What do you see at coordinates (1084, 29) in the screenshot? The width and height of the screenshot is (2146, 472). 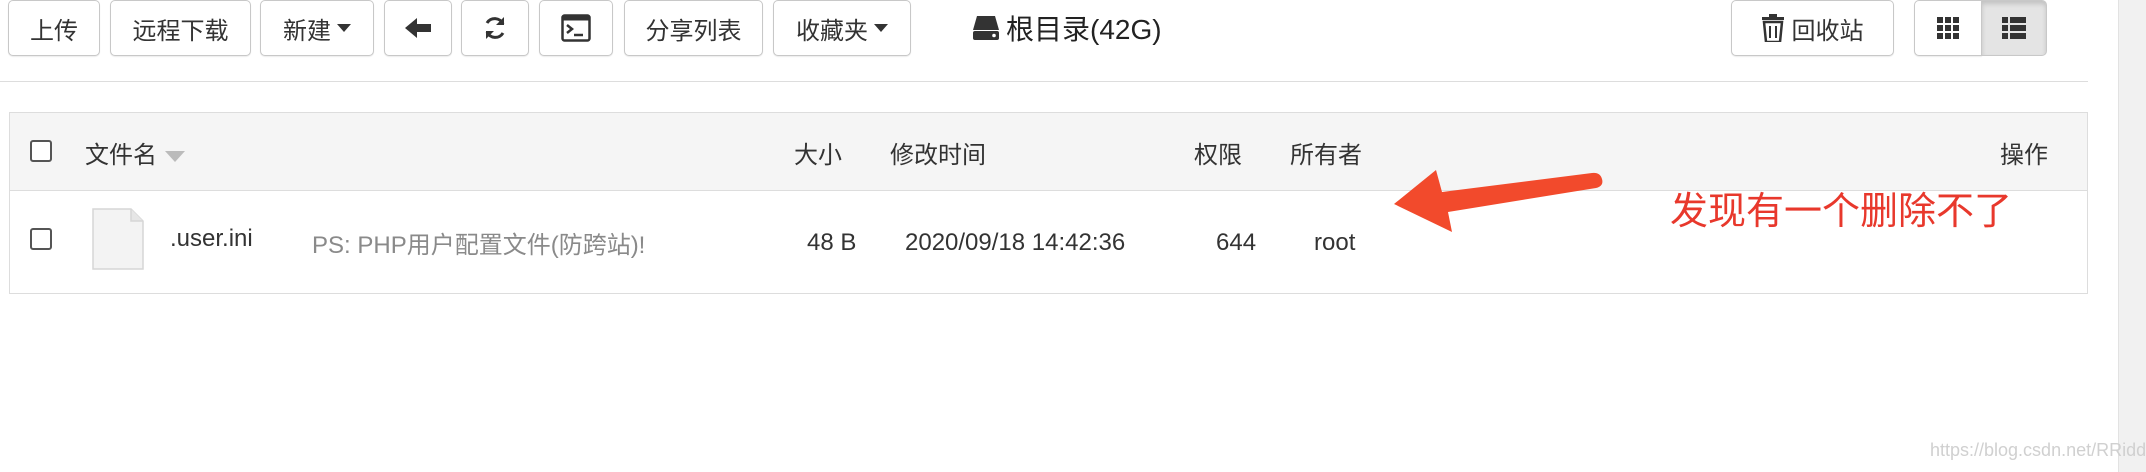 I see `drive-label: 根目录(42G)` at bounding box center [1084, 29].